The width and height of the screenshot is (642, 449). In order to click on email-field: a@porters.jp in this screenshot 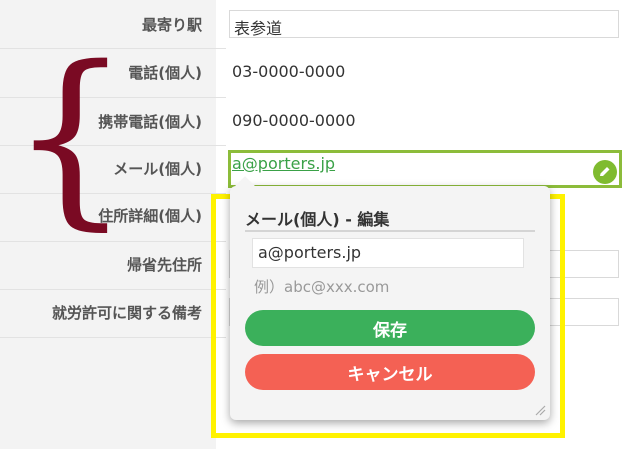, I will do `click(425, 169)`.